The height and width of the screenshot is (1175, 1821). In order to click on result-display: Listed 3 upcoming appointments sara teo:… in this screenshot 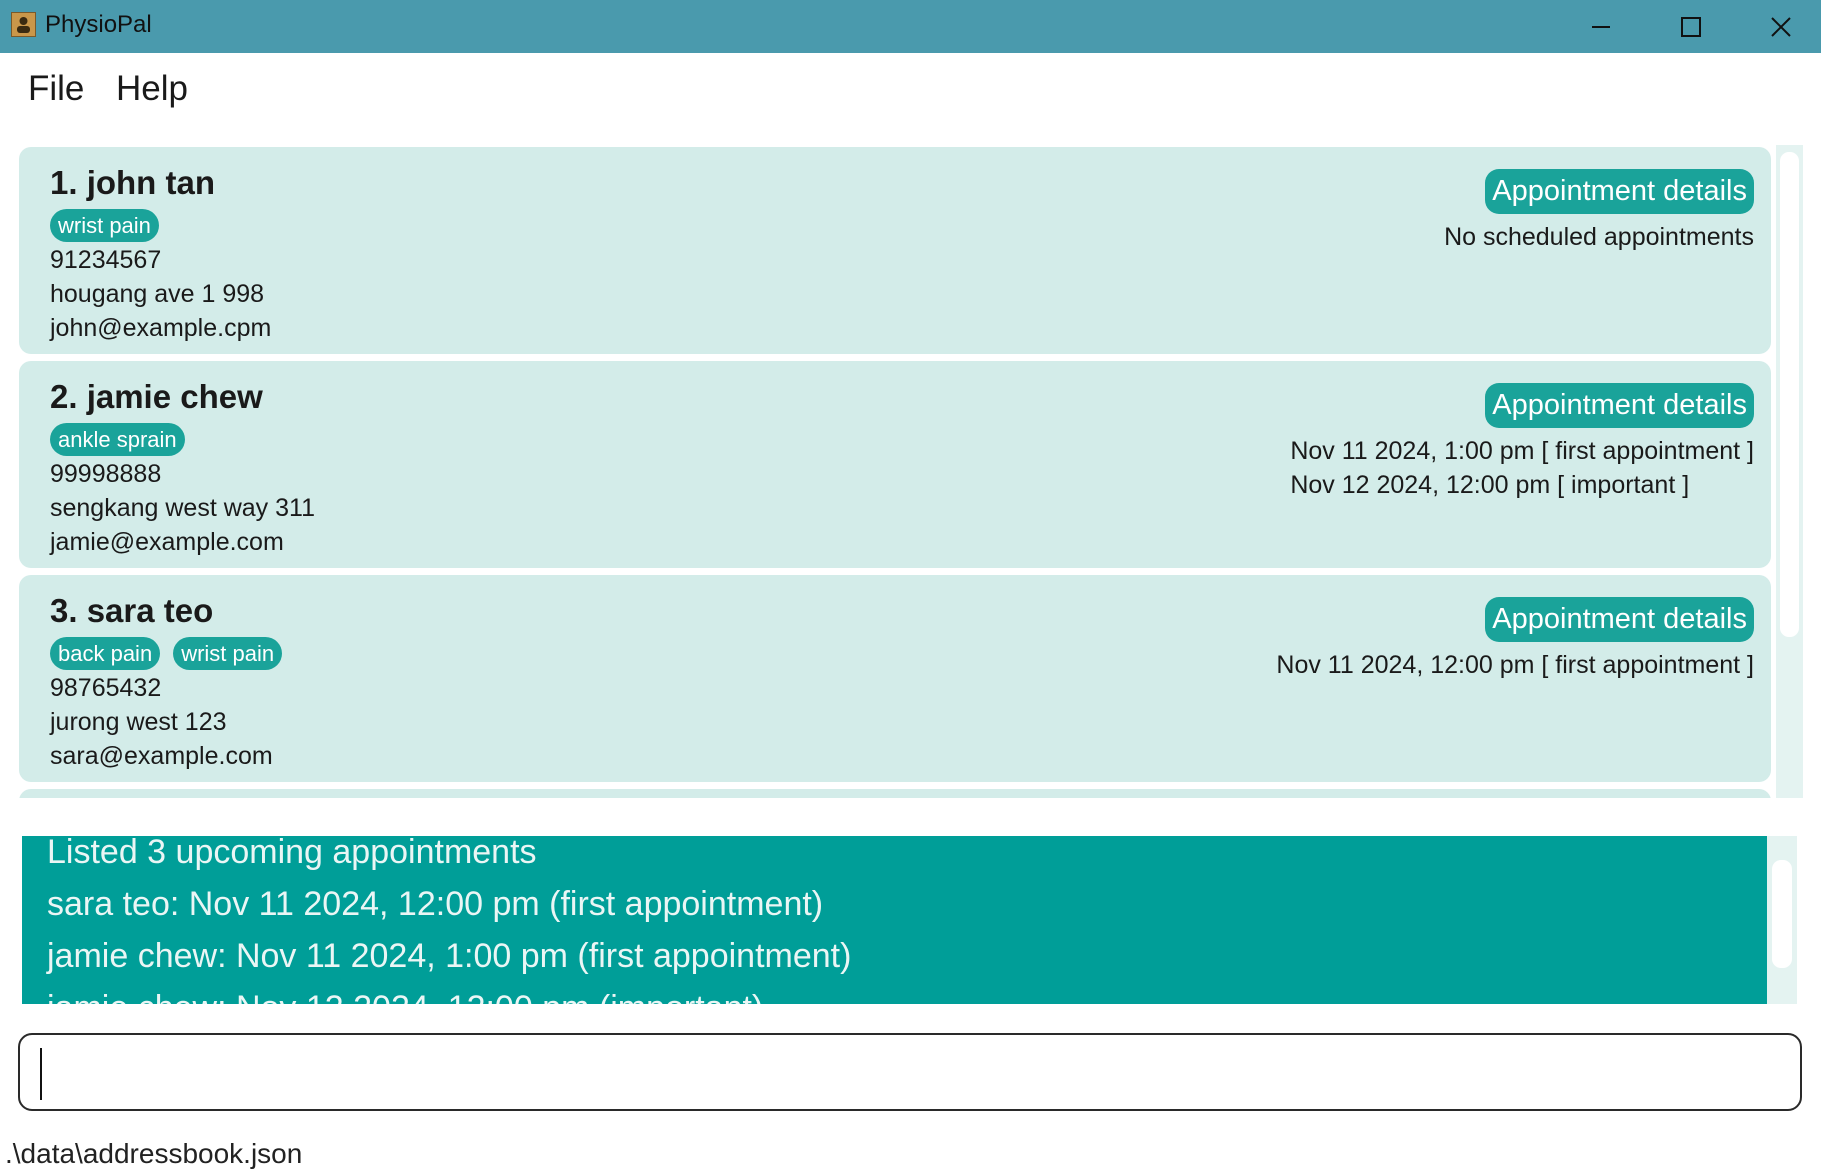, I will do `click(894, 920)`.